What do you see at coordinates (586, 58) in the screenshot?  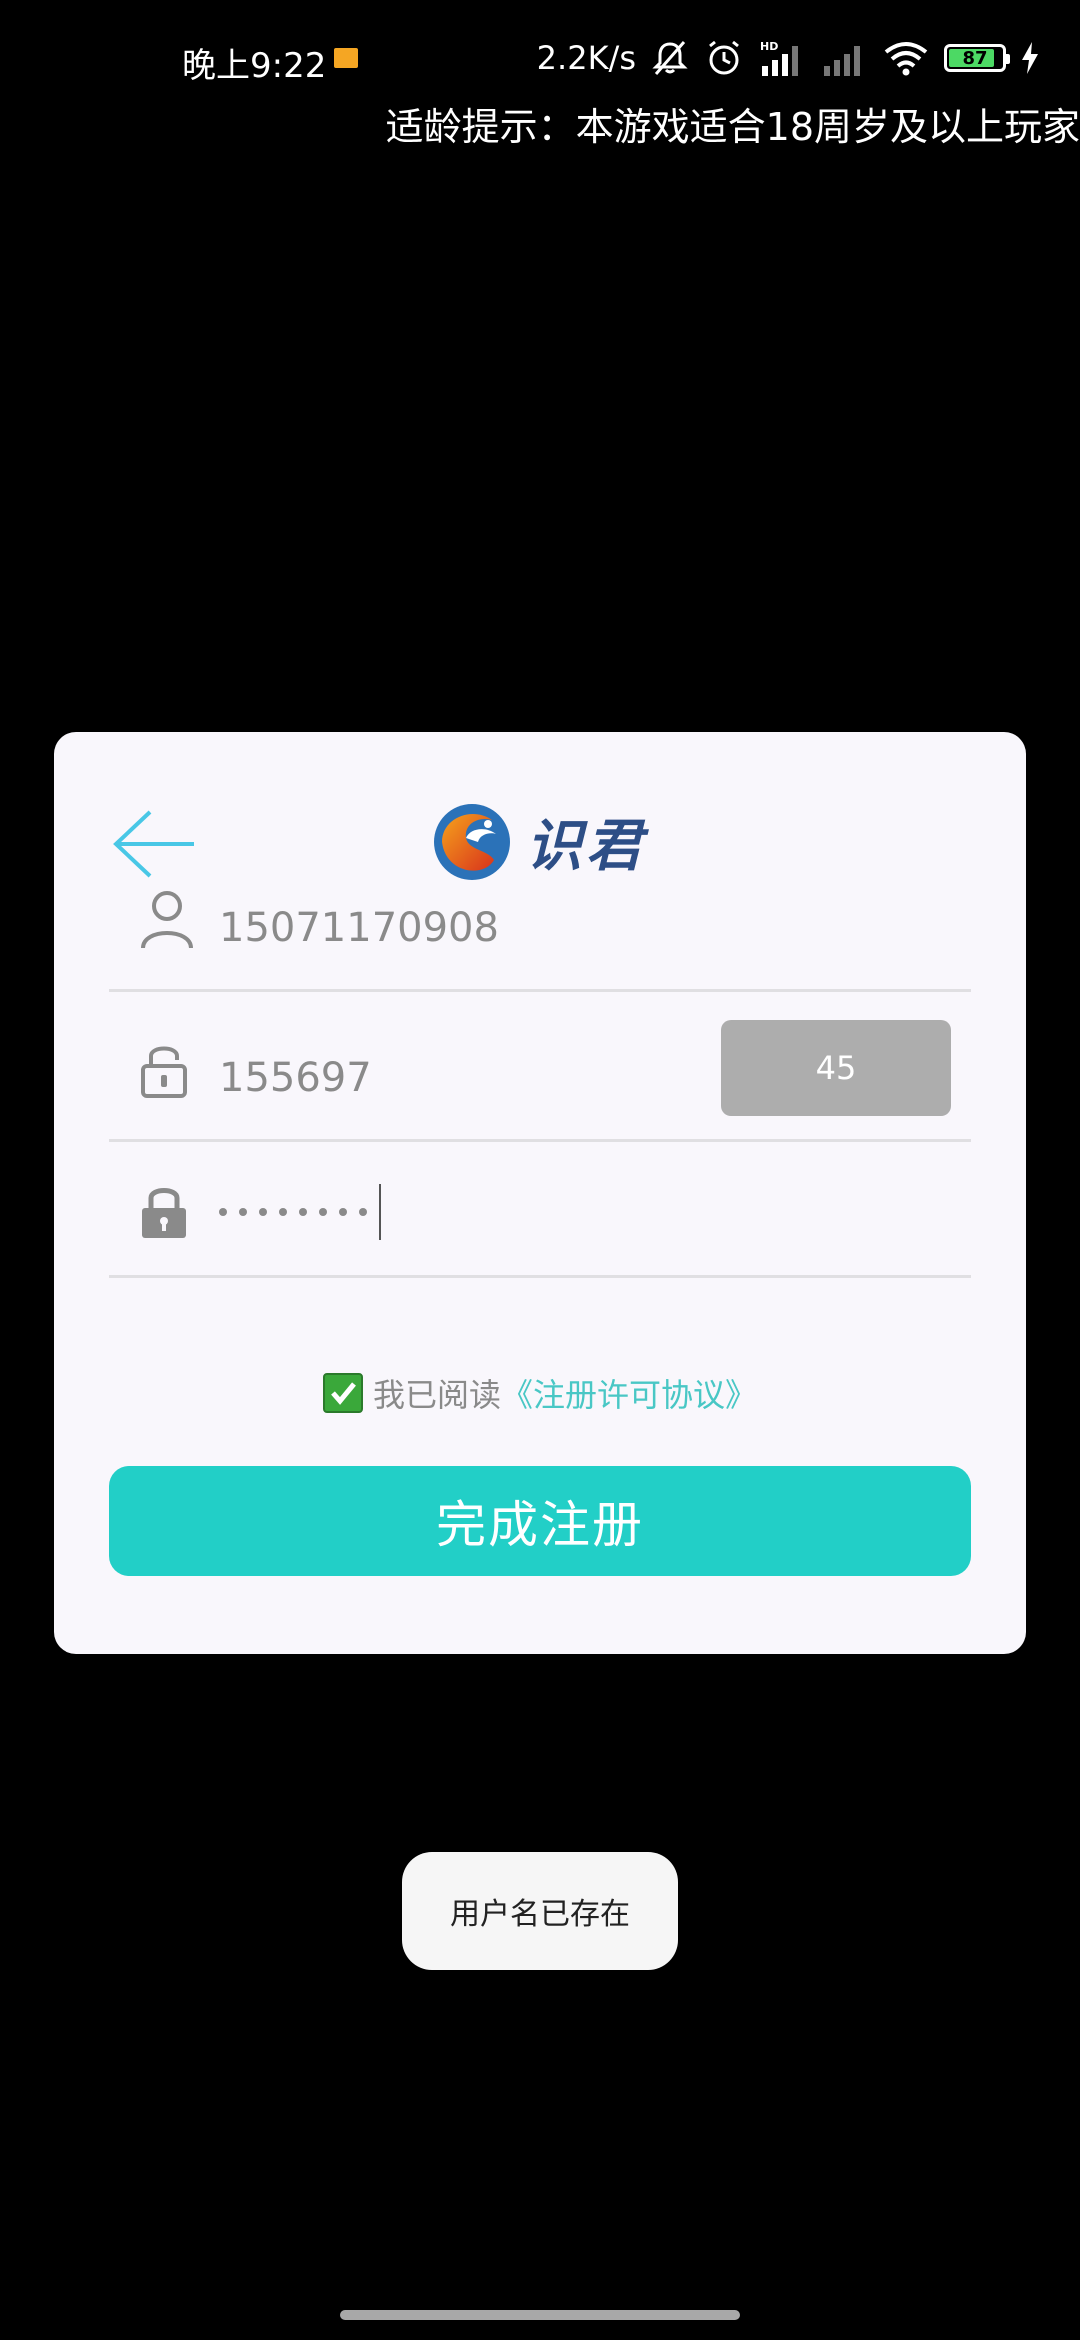 I see `net-speed: 2.2K/s` at bounding box center [586, 58].